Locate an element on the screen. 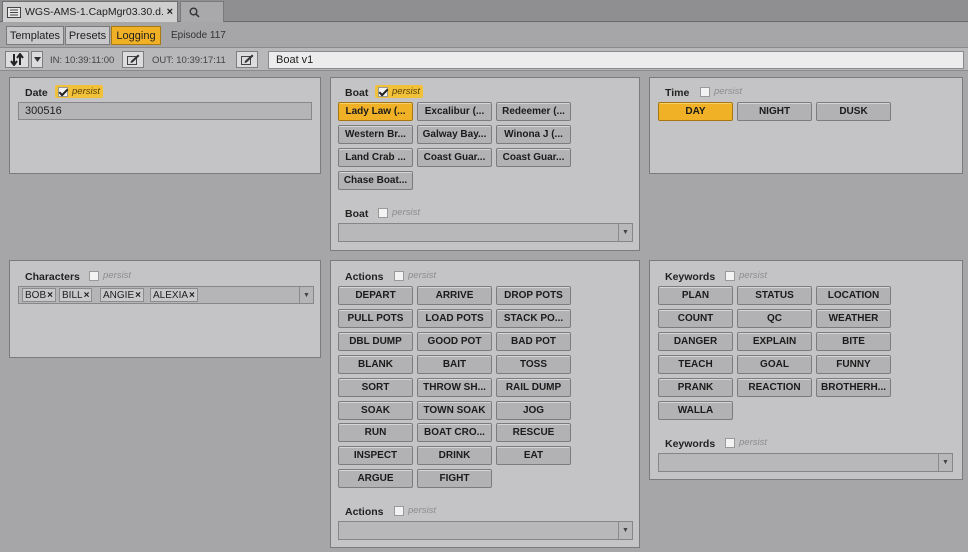 The height and width of the screenshot is (552, 968). tab-logging: Logging is located at coordinates (136, 35).